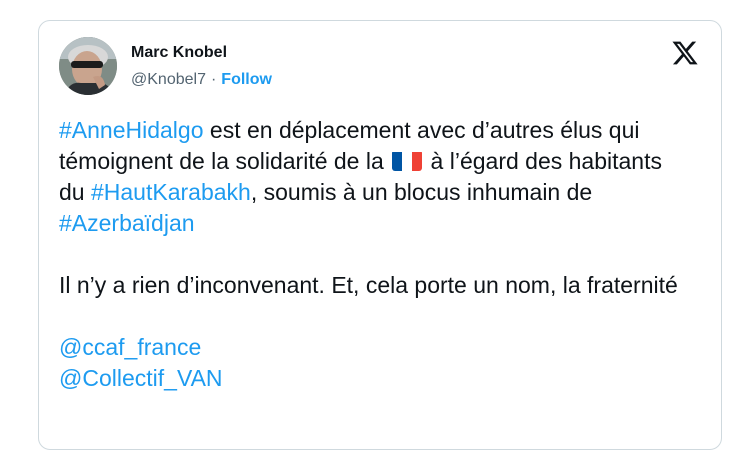  Describe the element at coordinates (131, 130) in the screenshot. I see `hashtag-link: #AnneHidalgo` at that location.